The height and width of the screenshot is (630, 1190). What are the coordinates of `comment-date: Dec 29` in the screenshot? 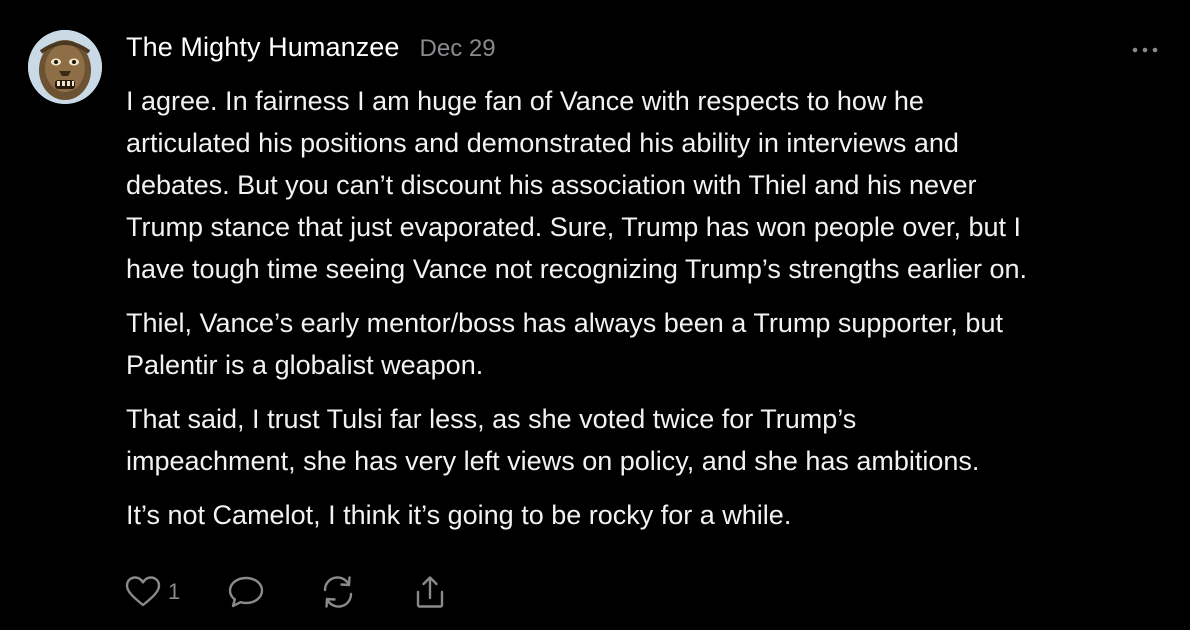 It's located at (458, 49).